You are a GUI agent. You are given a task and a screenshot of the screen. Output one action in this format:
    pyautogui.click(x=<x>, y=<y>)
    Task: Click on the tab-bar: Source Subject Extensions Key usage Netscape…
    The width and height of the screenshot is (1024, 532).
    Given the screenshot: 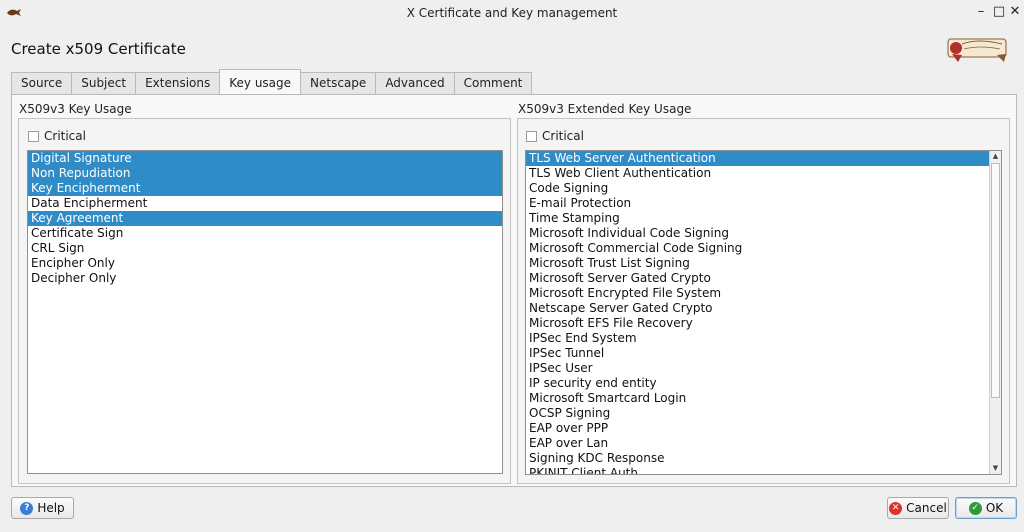 What is the action you would take?
    pyautogui.click(x=272, y=81)
    